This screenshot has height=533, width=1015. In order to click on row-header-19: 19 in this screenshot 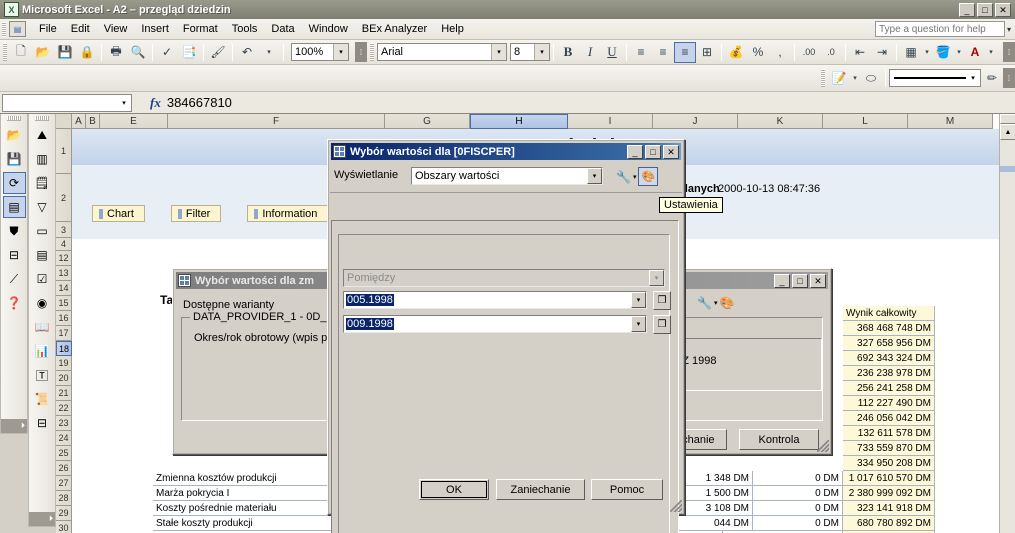, I will do `click(64, 363)`.